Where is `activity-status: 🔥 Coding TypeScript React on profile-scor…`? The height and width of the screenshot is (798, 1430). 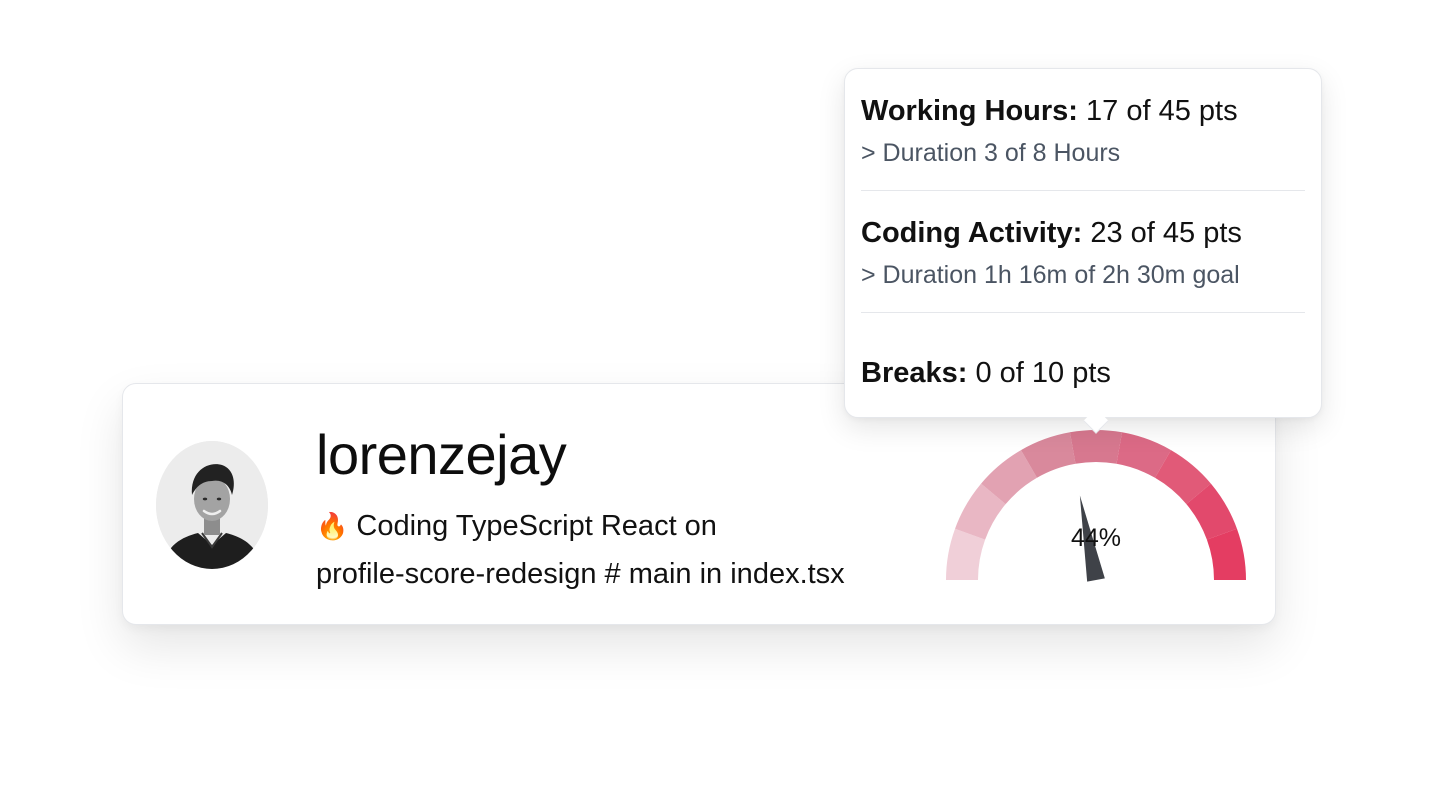 activity-status: 🔥 Coding TypeScript React on profile-scor… is located at coordinates (626, 550).